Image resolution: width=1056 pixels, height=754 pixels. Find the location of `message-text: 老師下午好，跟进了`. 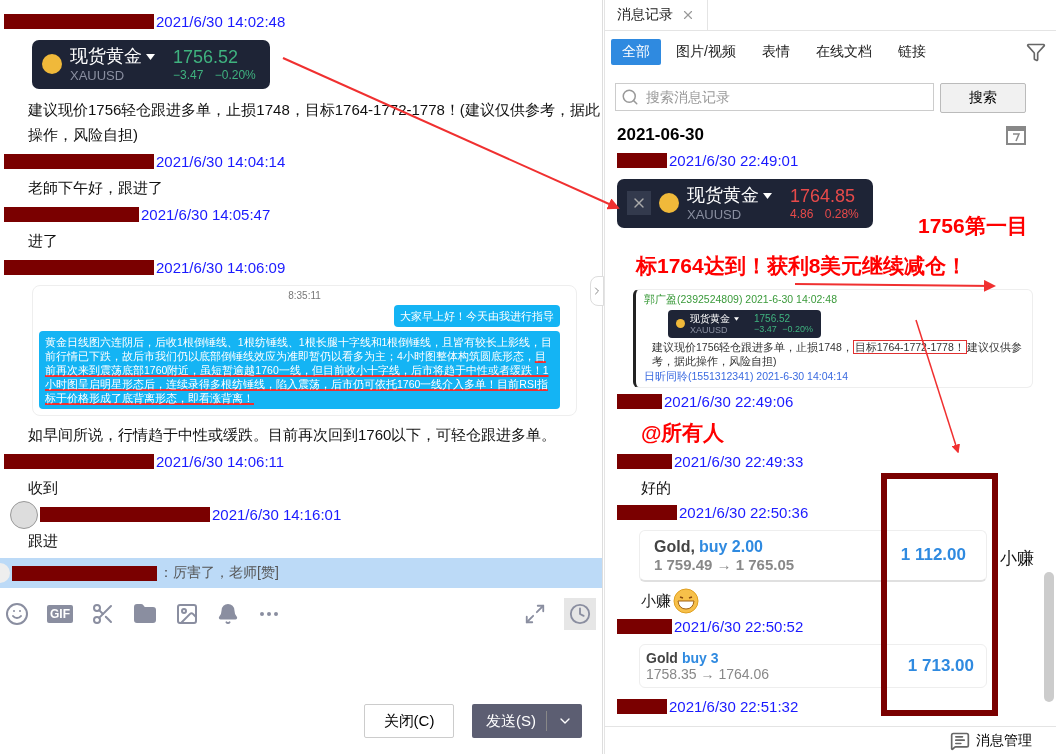

message-text: 老師下午好，跟进了 is located at coordinates (95, 187).